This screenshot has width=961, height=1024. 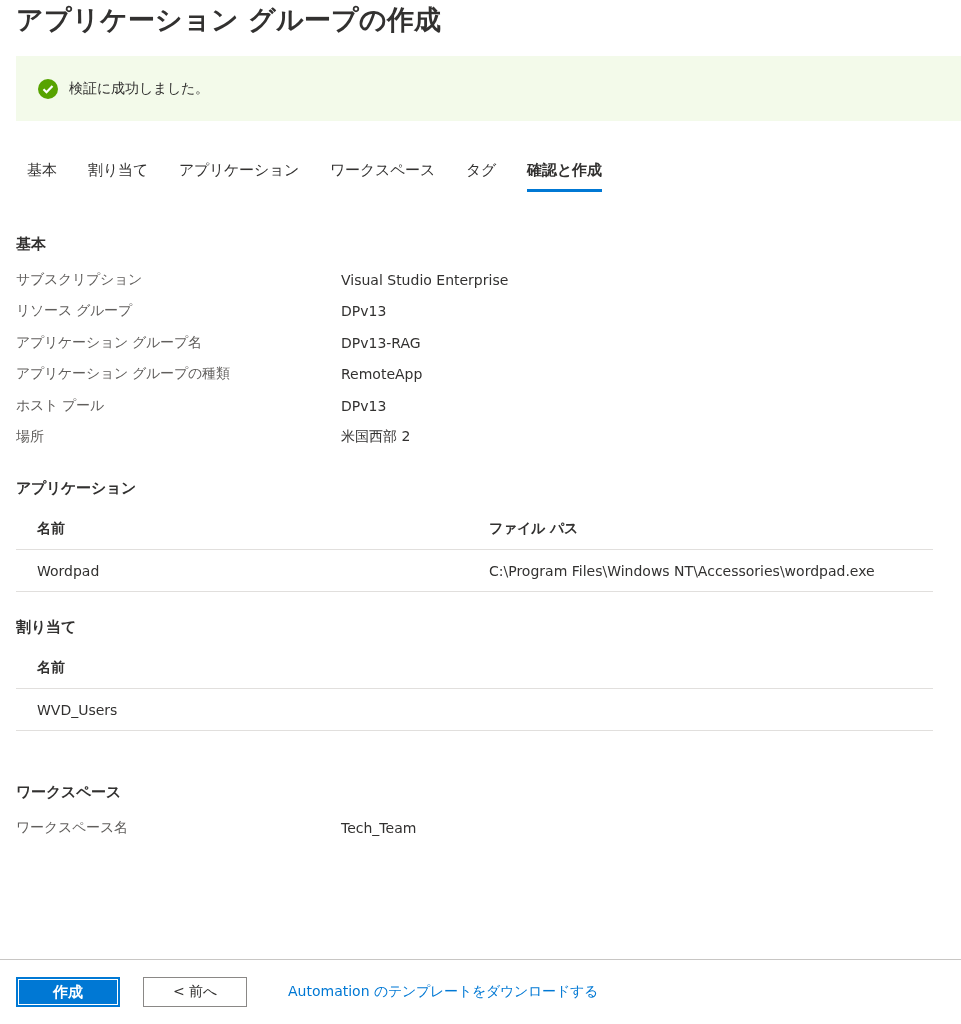 I want to click on field-value: Visual Studio Enterprise, so click(x=425, y=279).